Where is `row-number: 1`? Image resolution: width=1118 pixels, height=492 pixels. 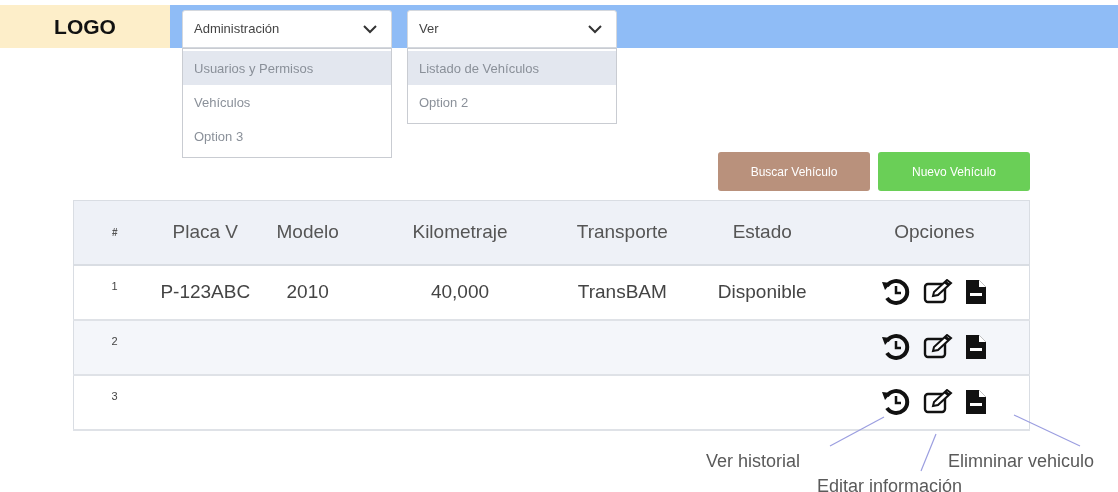
row-number: 1 is located at coordinates (114, 292).